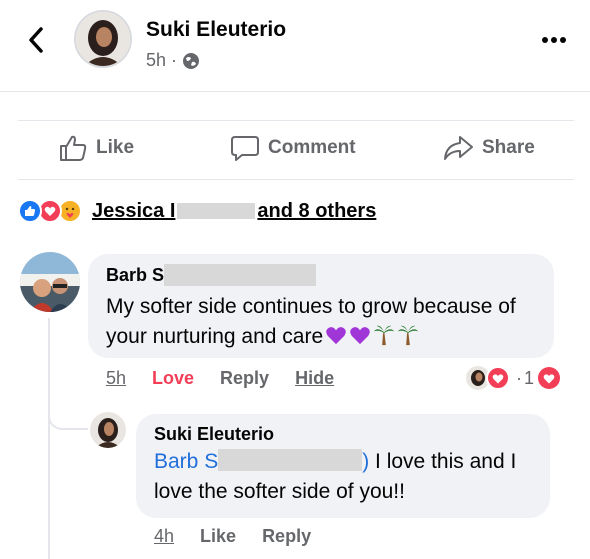 Image resolution: width=590 pixels, height=559 pixels. I want to click on like-button: Like, so click(96, 148).